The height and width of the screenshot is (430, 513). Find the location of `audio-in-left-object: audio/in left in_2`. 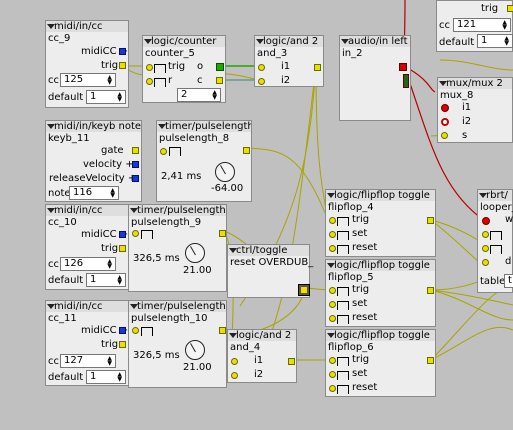

audio-in-left-object: audio/in left in_2 is located at coordinates (375, 78).